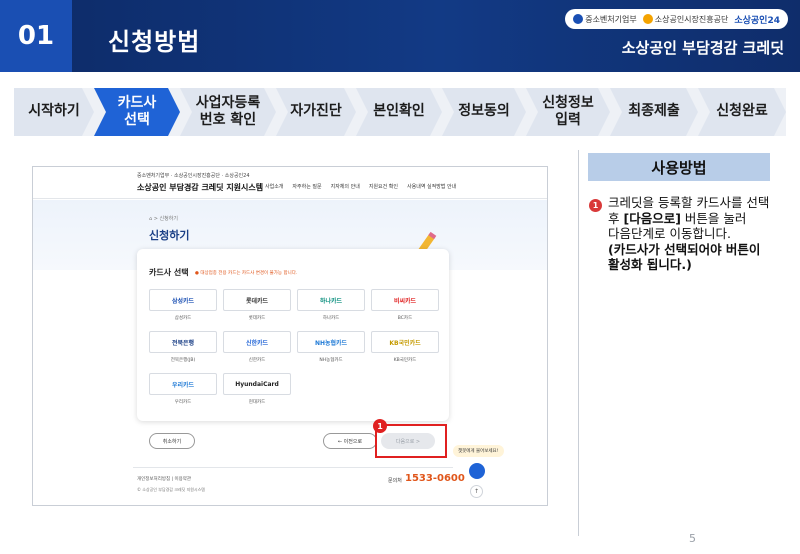 The width and height of the screenshot is (800, 554). I want to click on nav-item: 사용내역 실적방법 안내, so click(431, 186).